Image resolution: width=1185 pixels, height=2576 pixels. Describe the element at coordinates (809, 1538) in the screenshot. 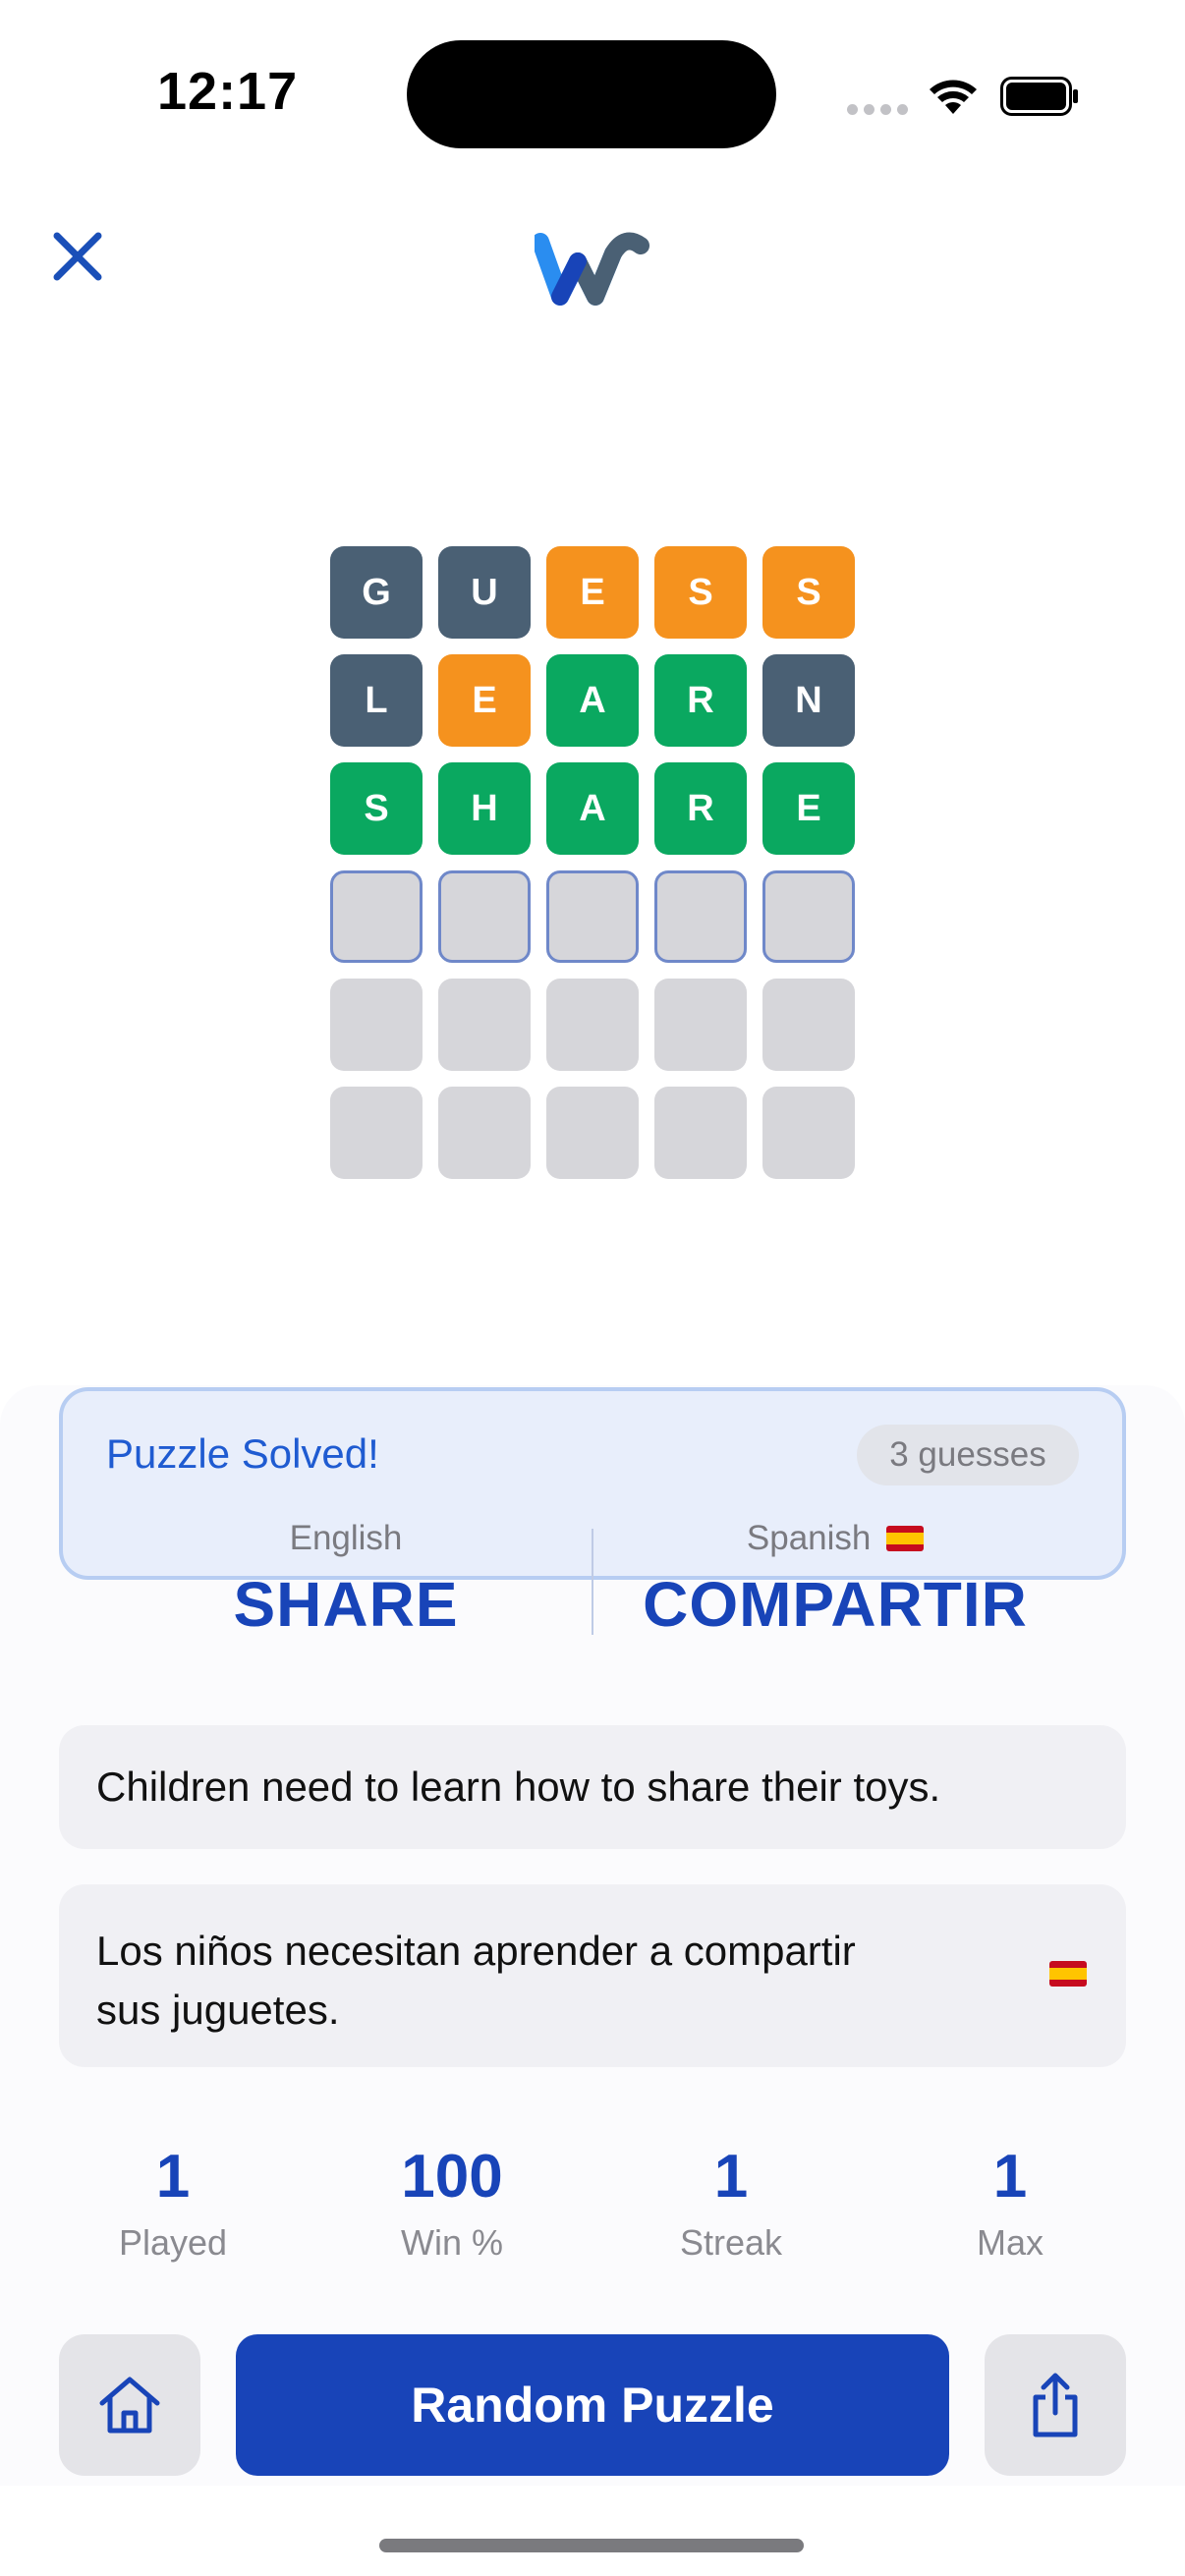

I see `target-language-name: Spanish` at that location.